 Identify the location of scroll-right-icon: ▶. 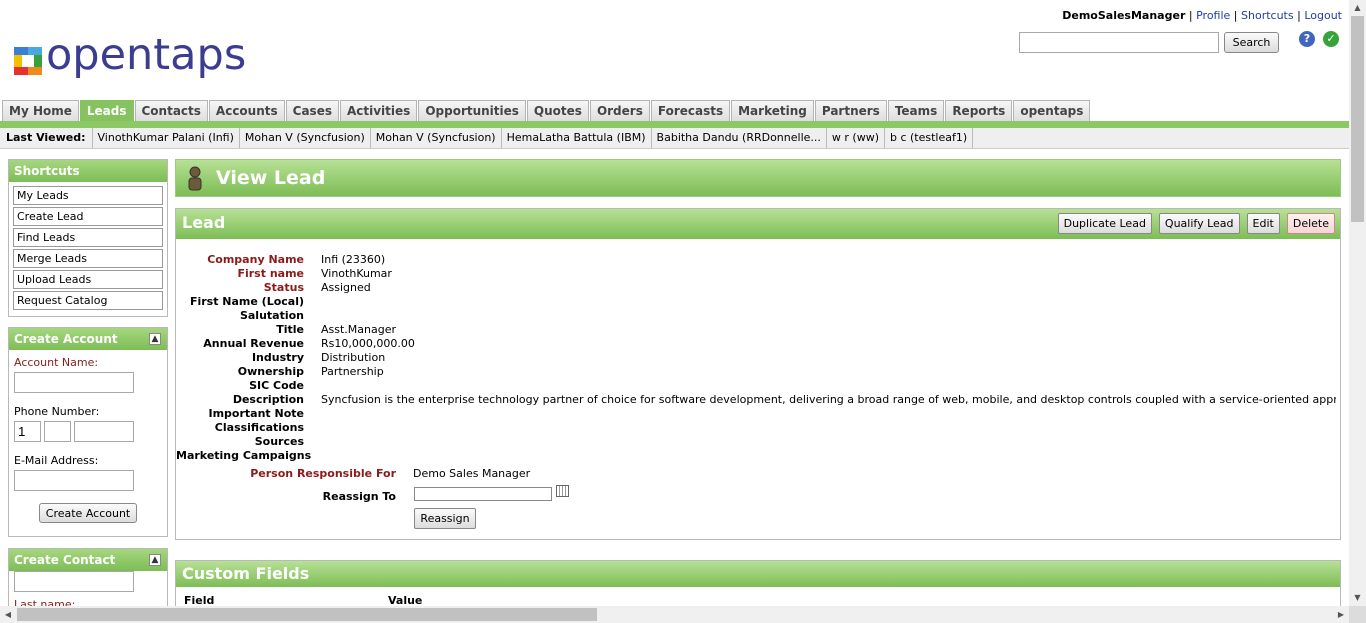
(1341, 614).